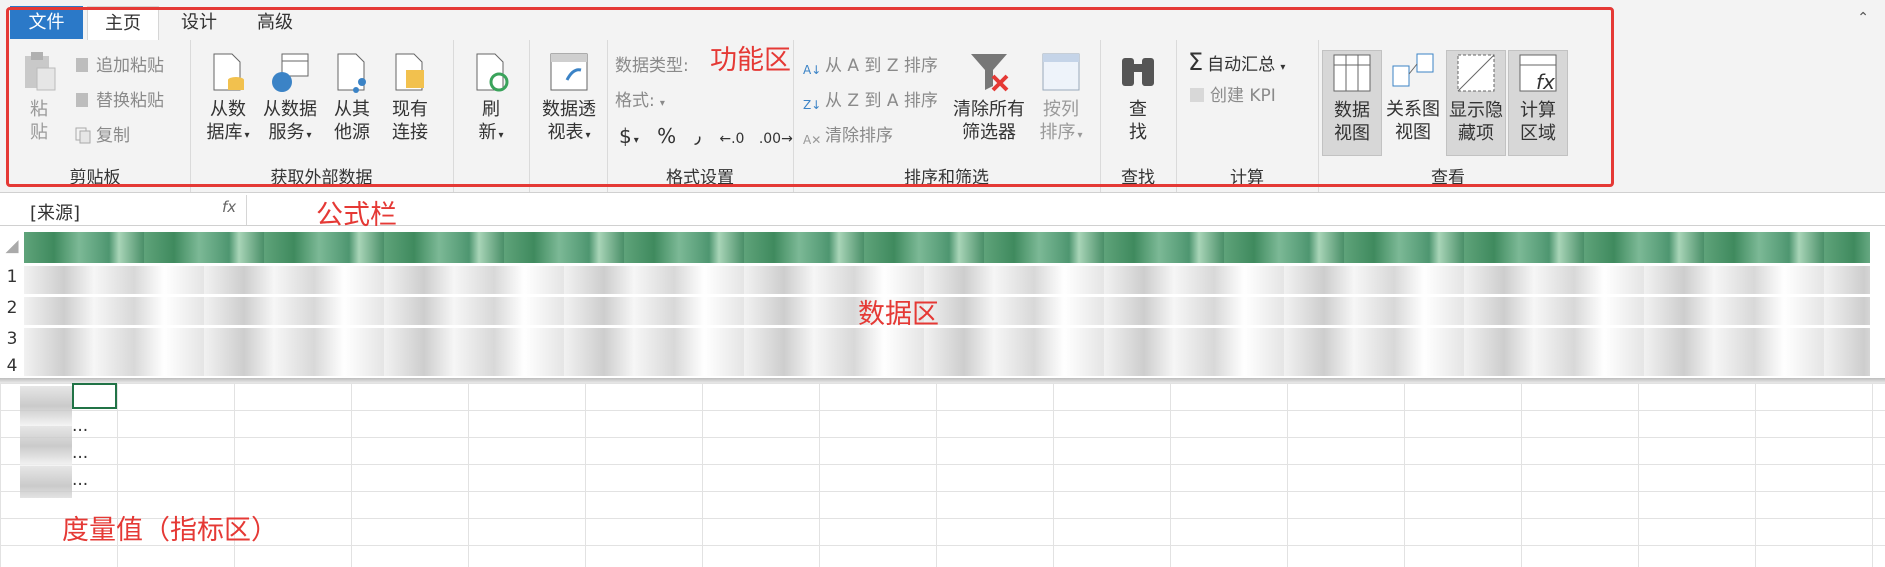 This screenshot has width=1885, height=567. I want to click on fx-icon: fx, so click(229, 207).